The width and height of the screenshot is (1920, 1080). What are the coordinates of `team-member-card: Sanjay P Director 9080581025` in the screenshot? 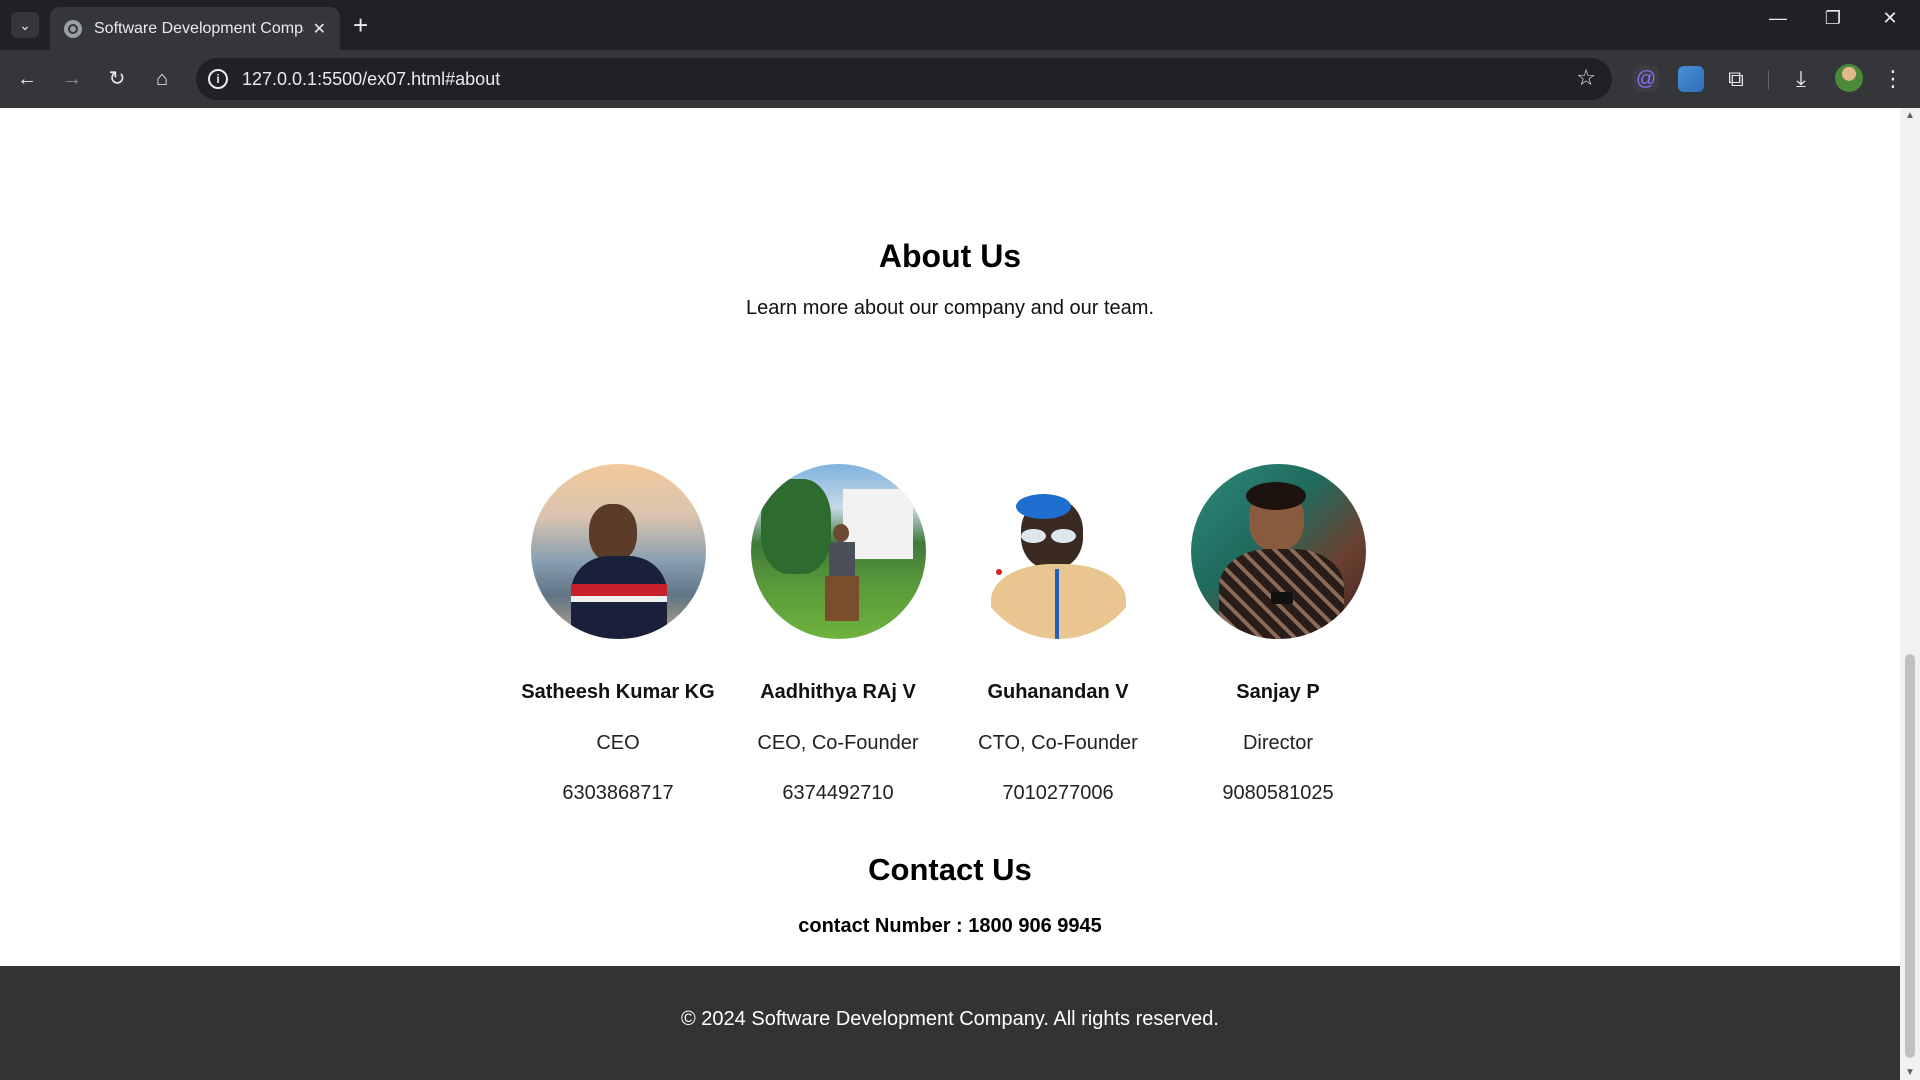 It's located at (1278, 634).